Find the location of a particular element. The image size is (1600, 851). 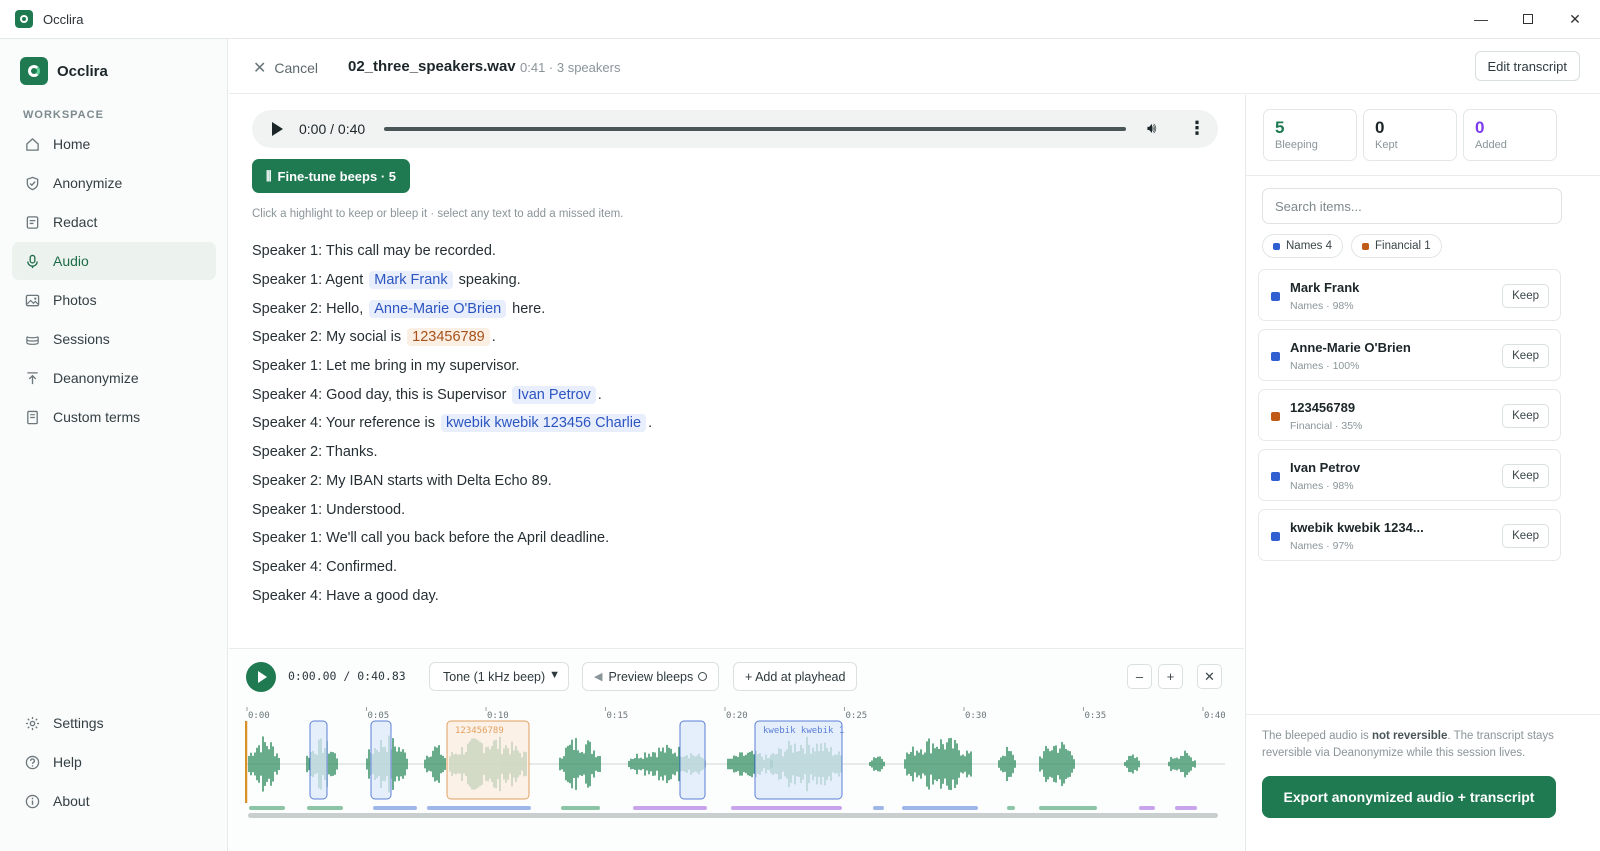

sidebar-bottom-nav: Settings Help About is located at coordinates (114, 762).